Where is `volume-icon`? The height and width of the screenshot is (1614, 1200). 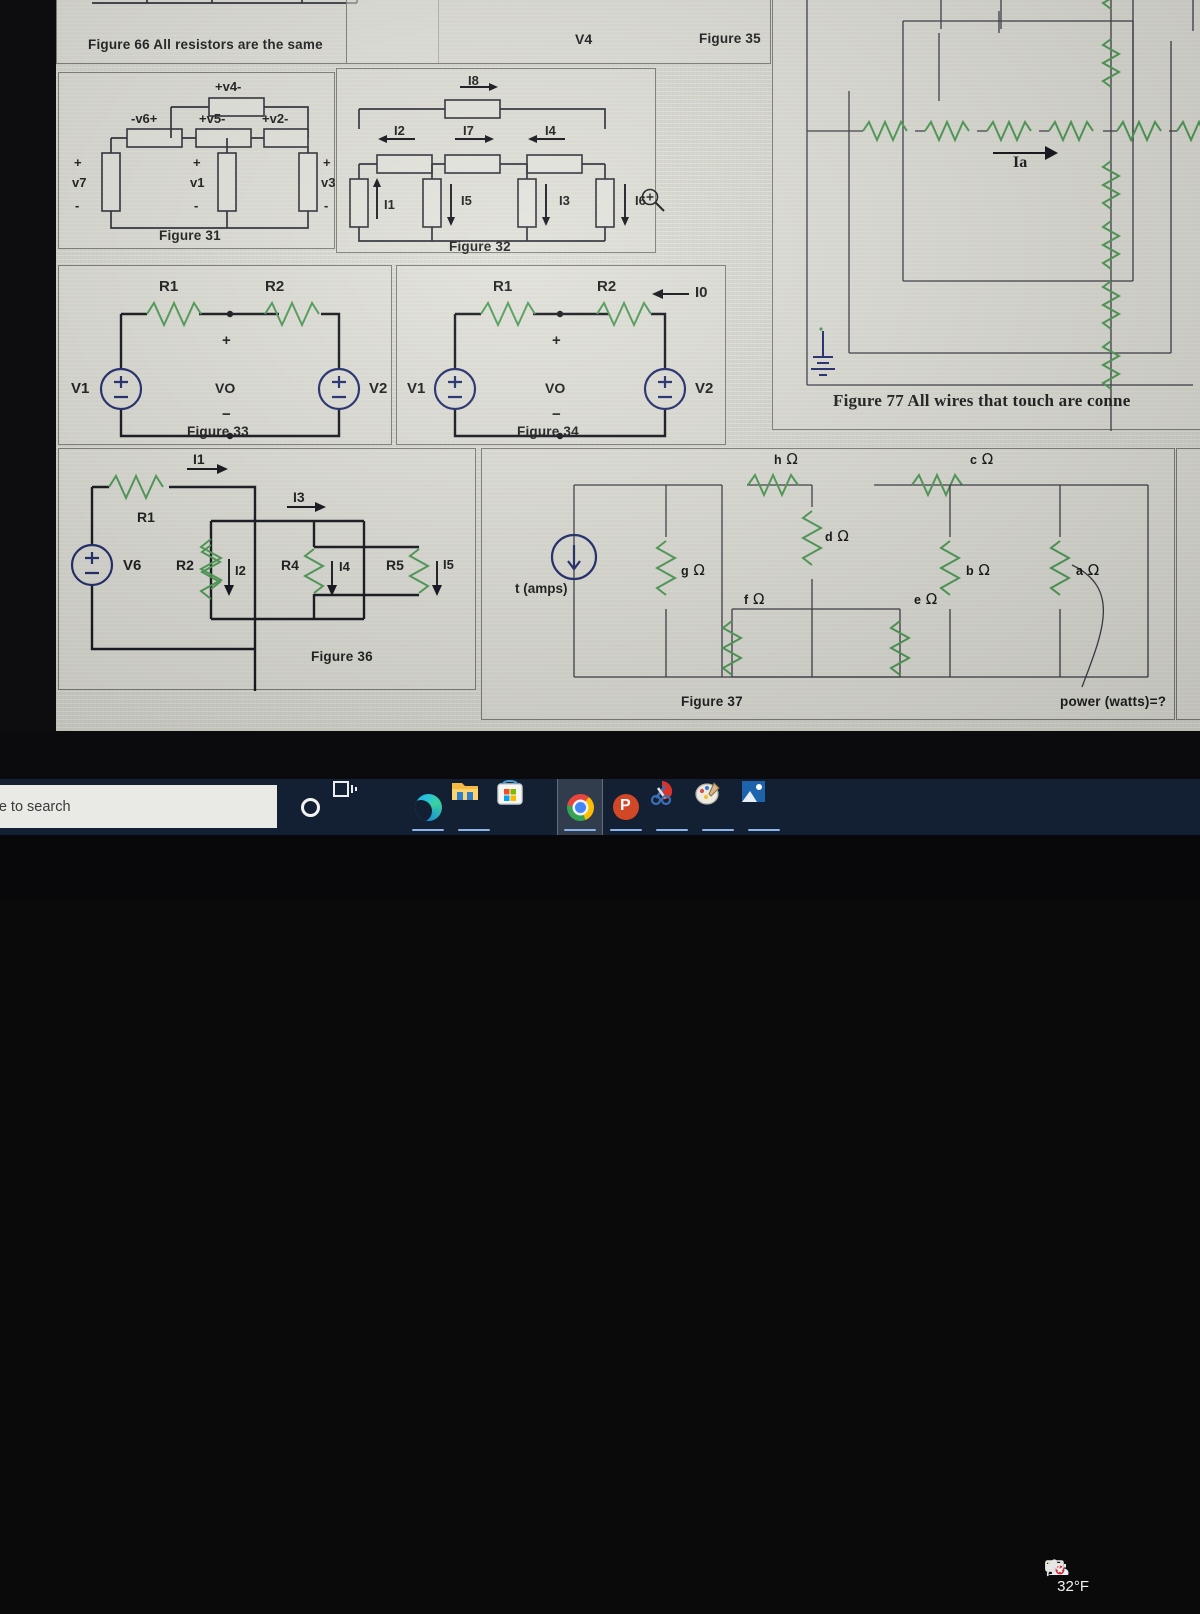 volume-icon is located at coordinates (1117, 1586).